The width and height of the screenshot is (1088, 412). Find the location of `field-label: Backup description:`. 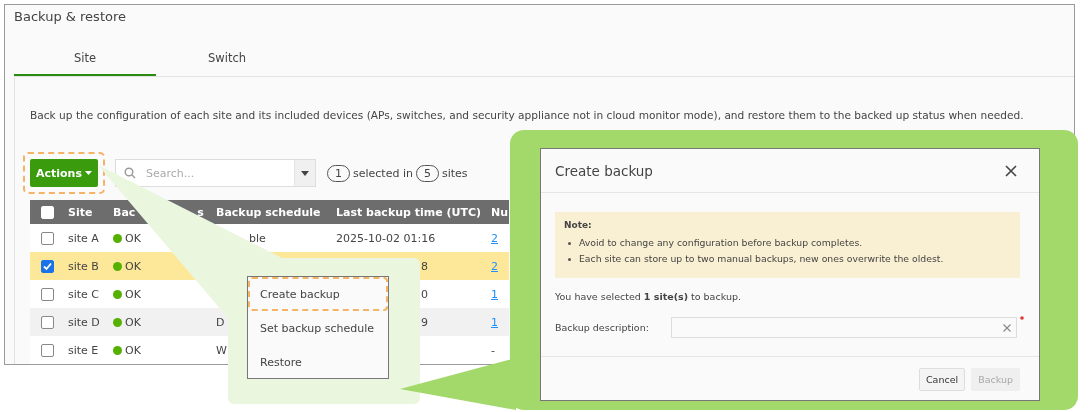

field-label: Backup description: is located at coordinates (602, 327).